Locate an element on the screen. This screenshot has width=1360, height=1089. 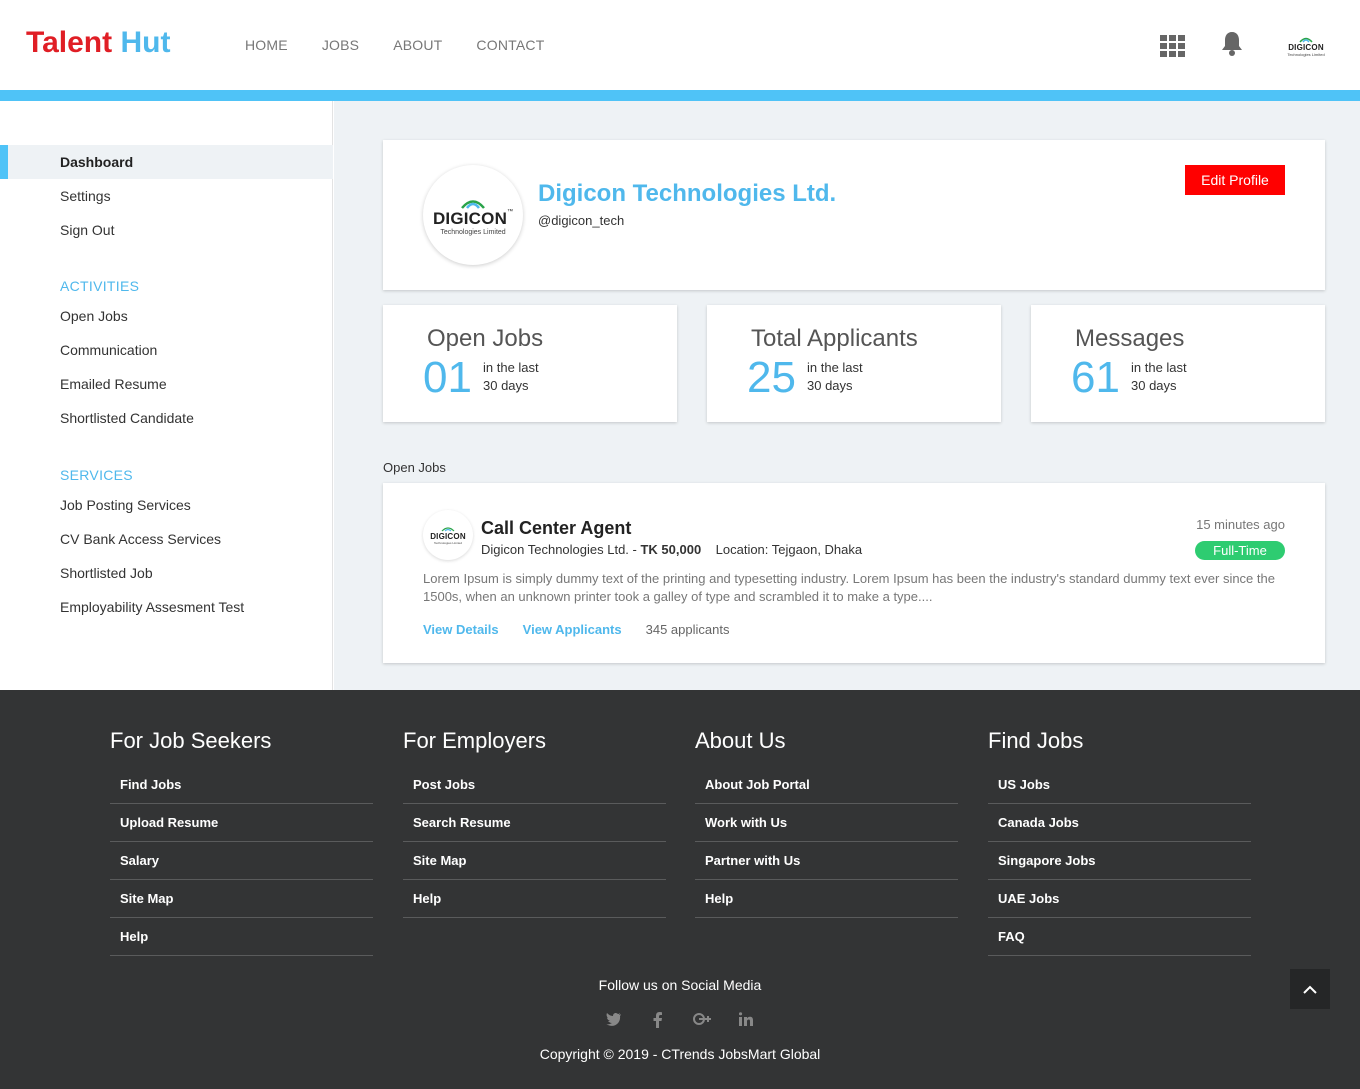
sidebar-item-cv-bank-access: CV Bank Access Services is located at coordinates (166, 539).